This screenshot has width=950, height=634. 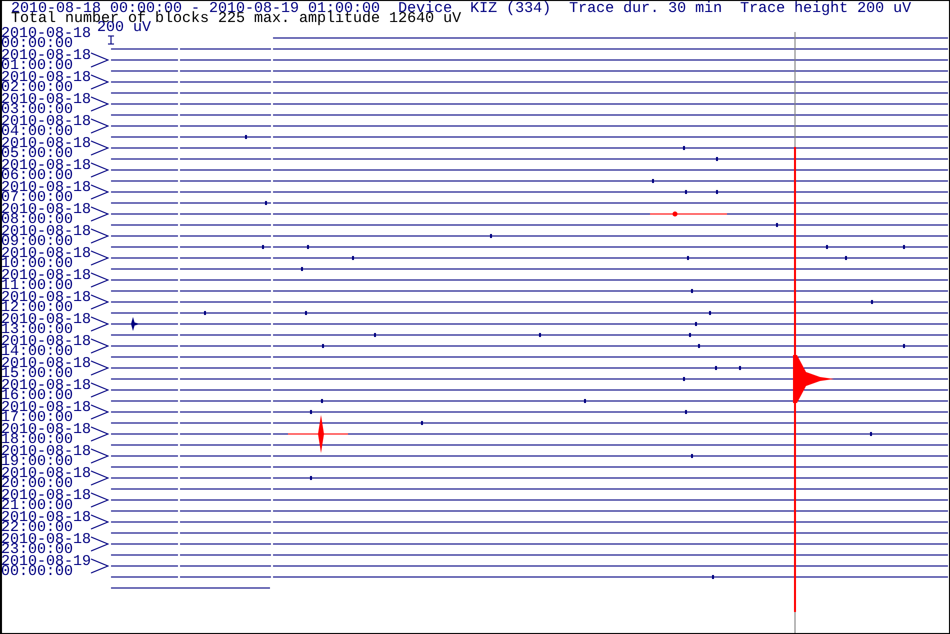 I want to click on scale-bar-icon, so click(x=111, y=40).